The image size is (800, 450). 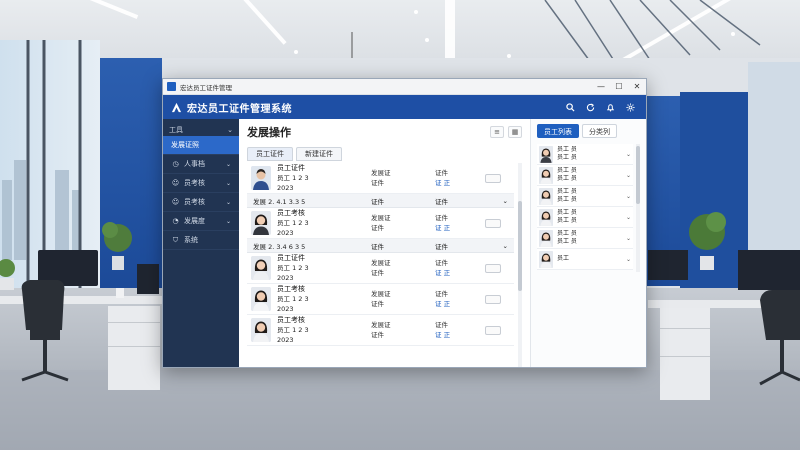 I want to click on tab-category: 分类列, so click(x=599, y=131).